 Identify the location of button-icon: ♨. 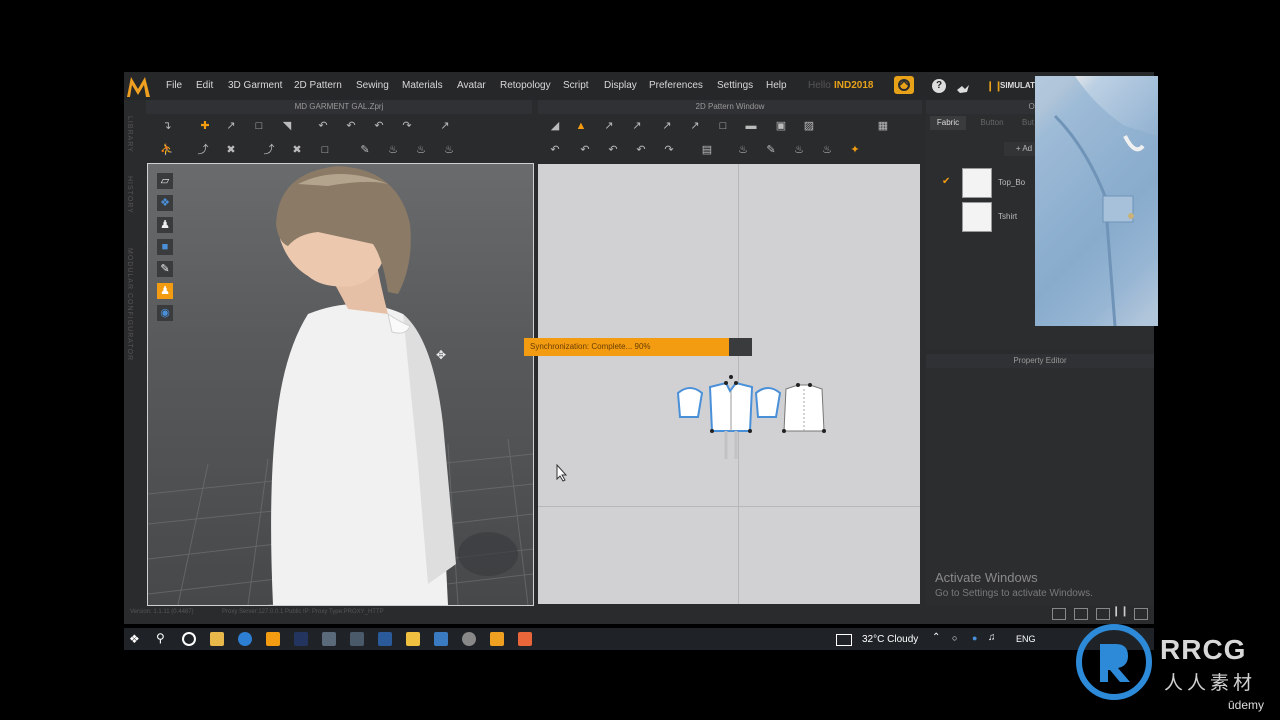
(449, 150).